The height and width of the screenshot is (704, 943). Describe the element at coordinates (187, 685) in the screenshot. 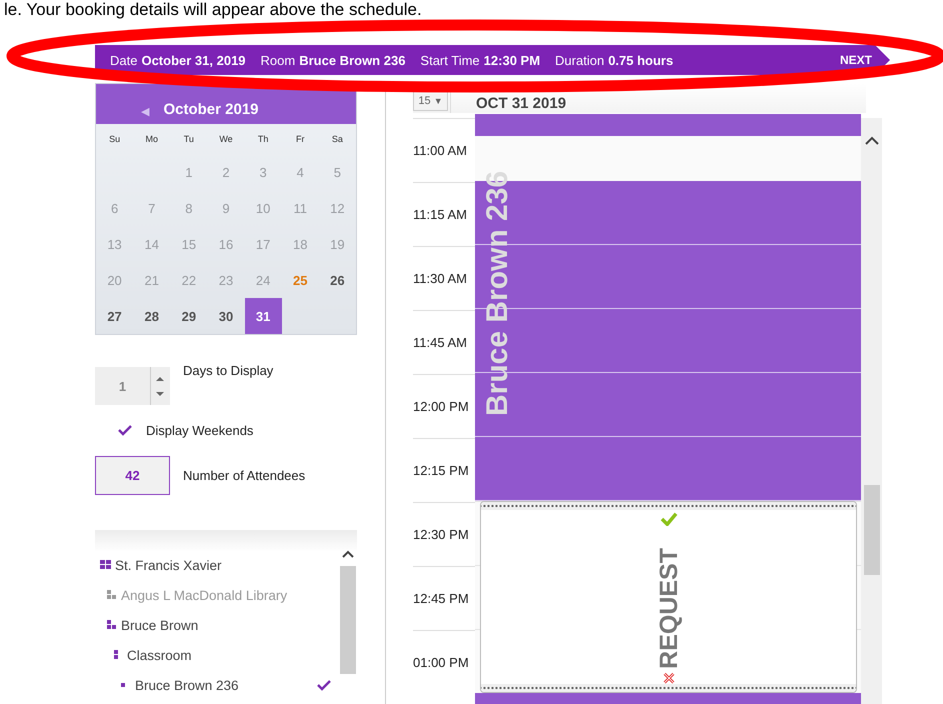

I see `tree-item: Bruce Brown 236` at that location.